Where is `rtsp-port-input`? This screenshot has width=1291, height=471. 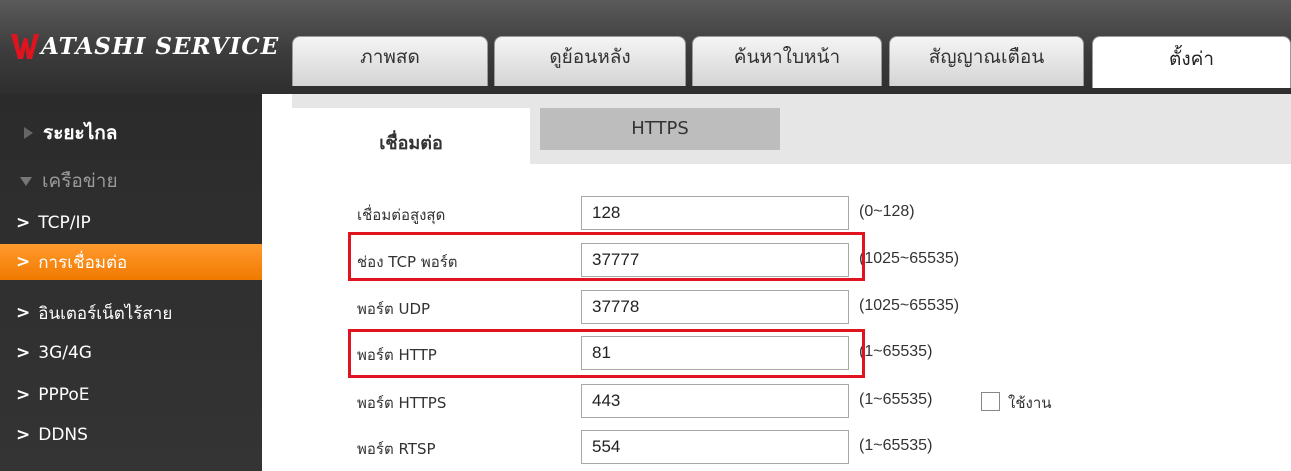 rtsp-port-input is located at coordinates (715, 447).